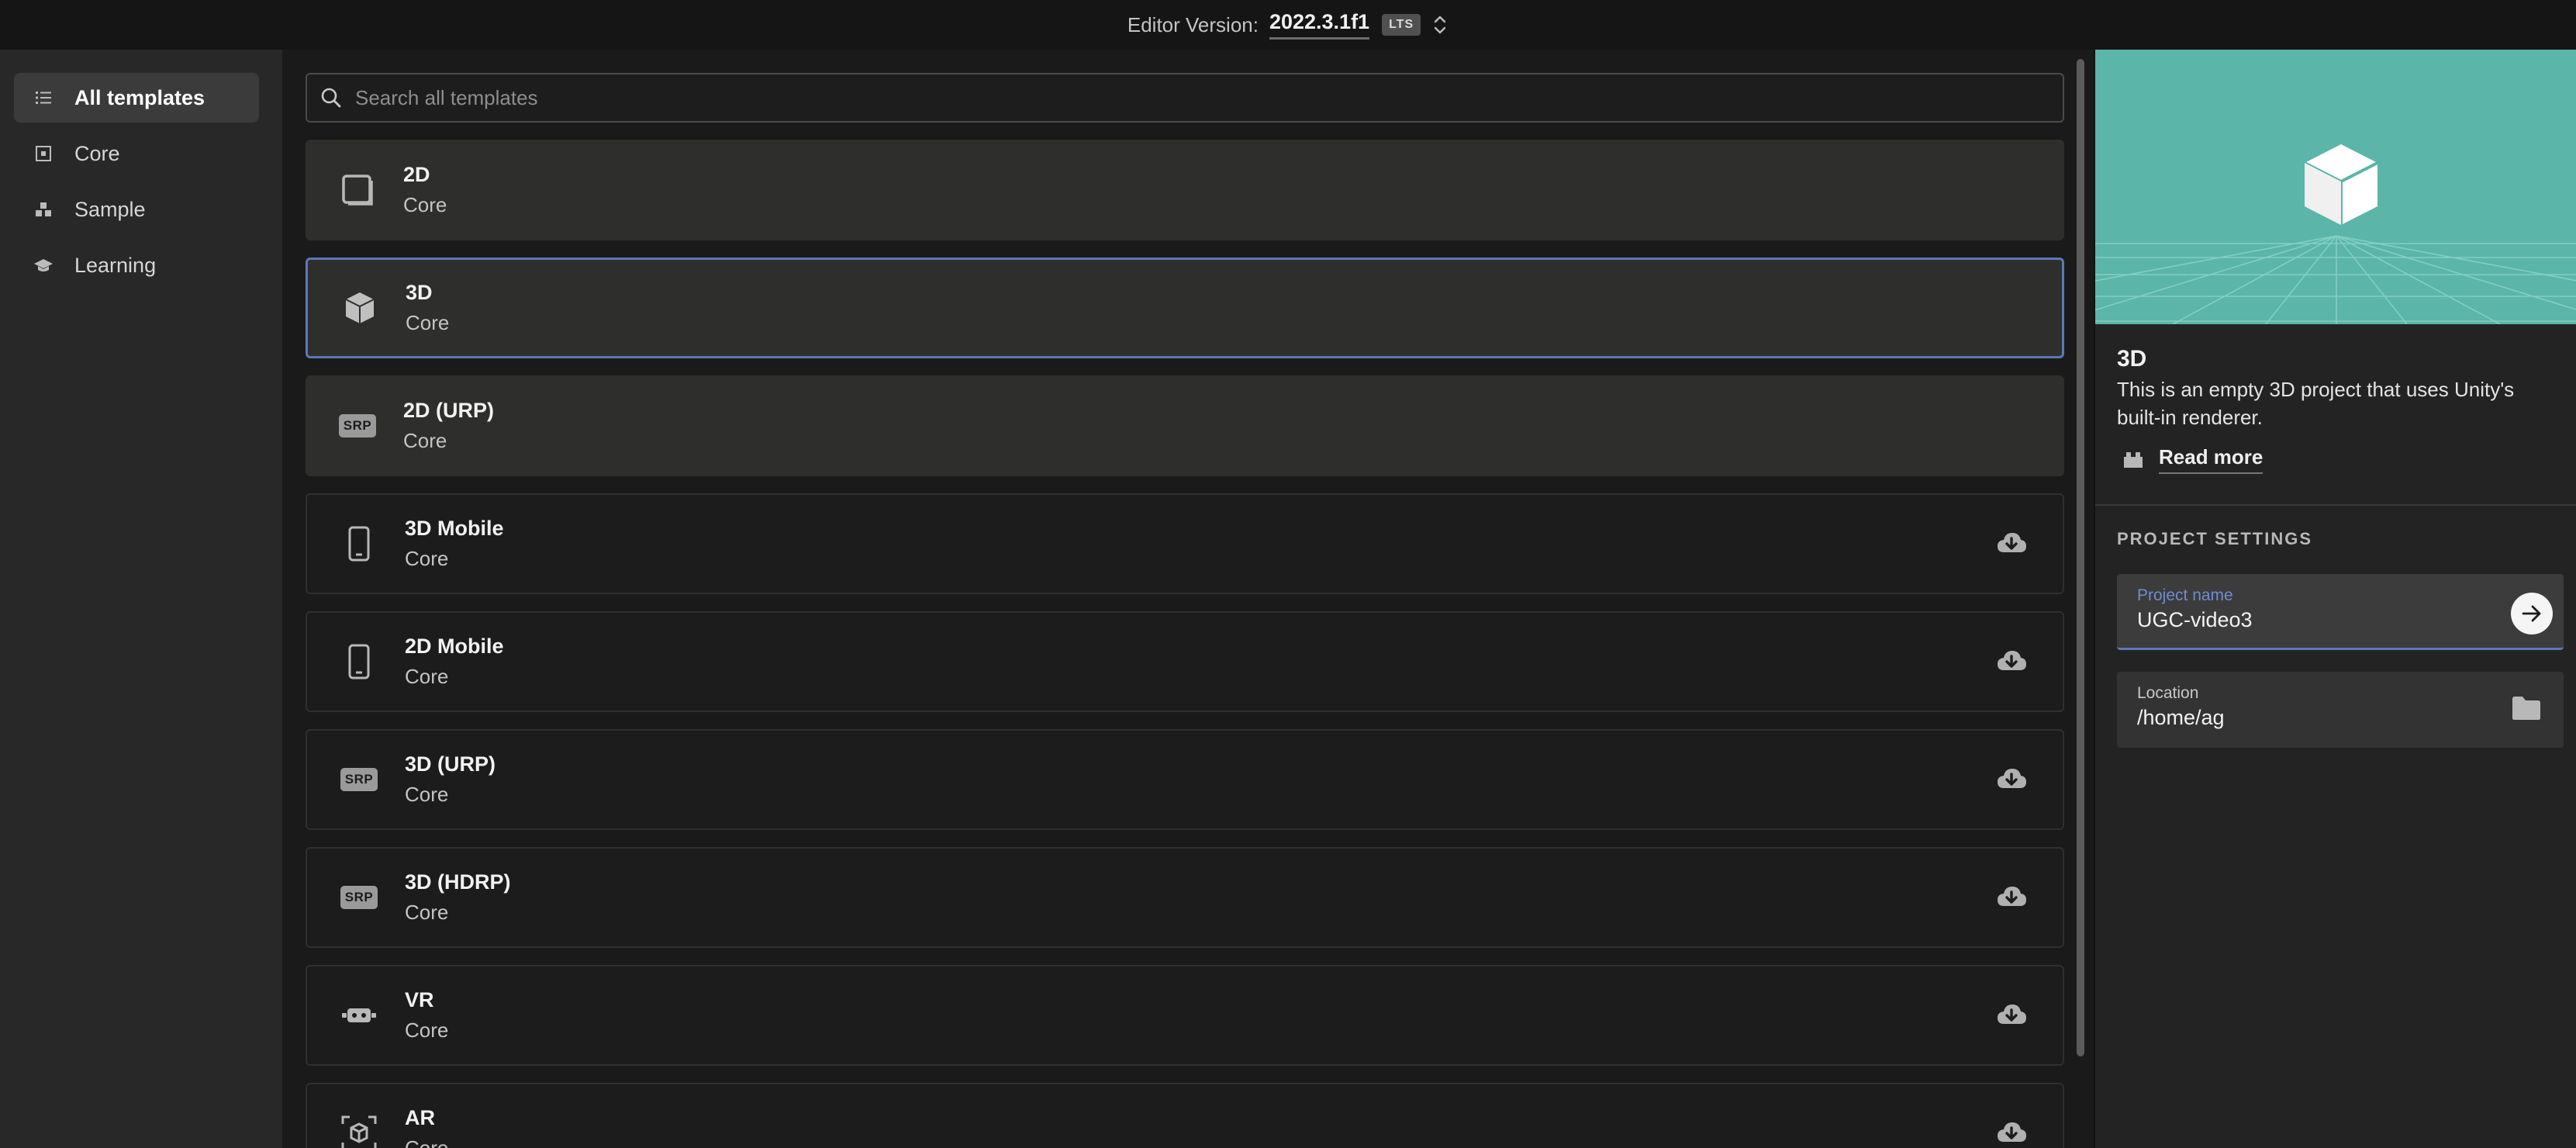  I want to click on template-card-2d-mobile: 2D Mobile Core, so click(1185, 661).